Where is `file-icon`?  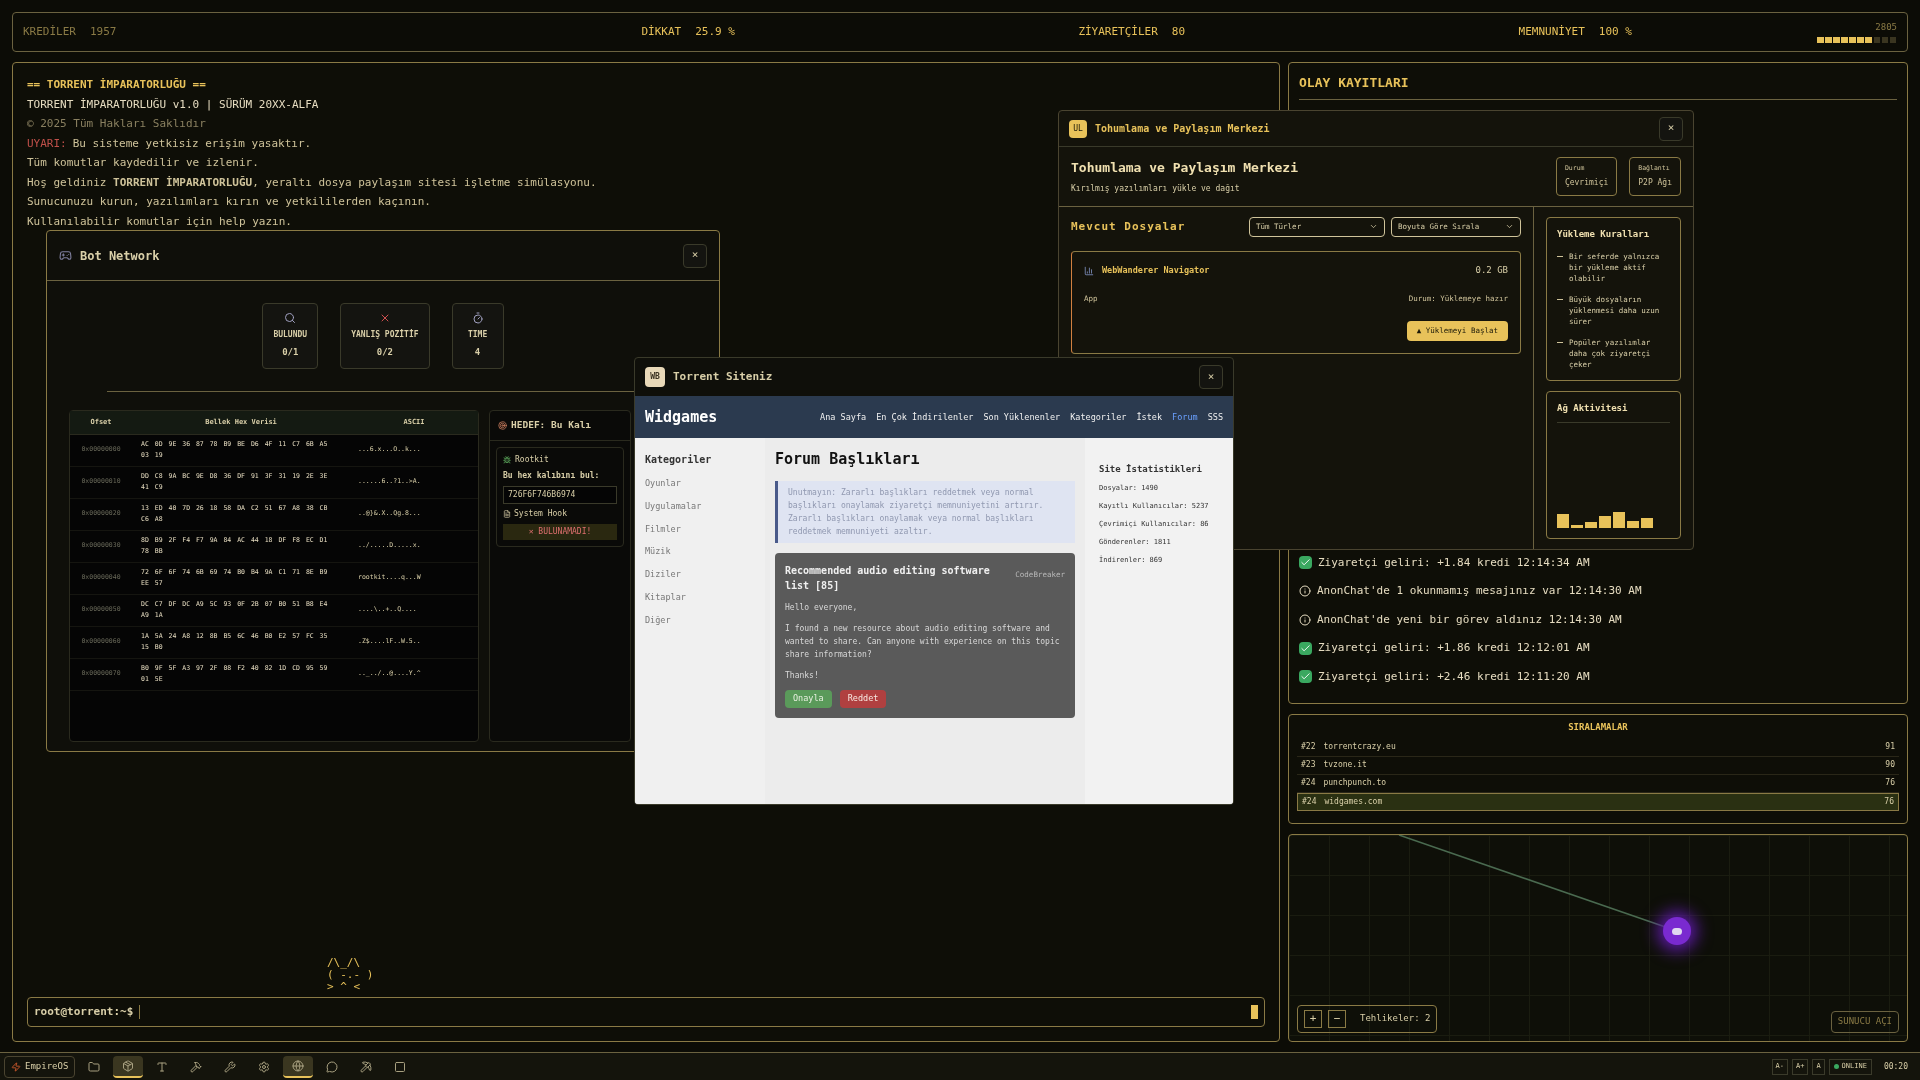
file-icon is located at coordinates (507, 513).